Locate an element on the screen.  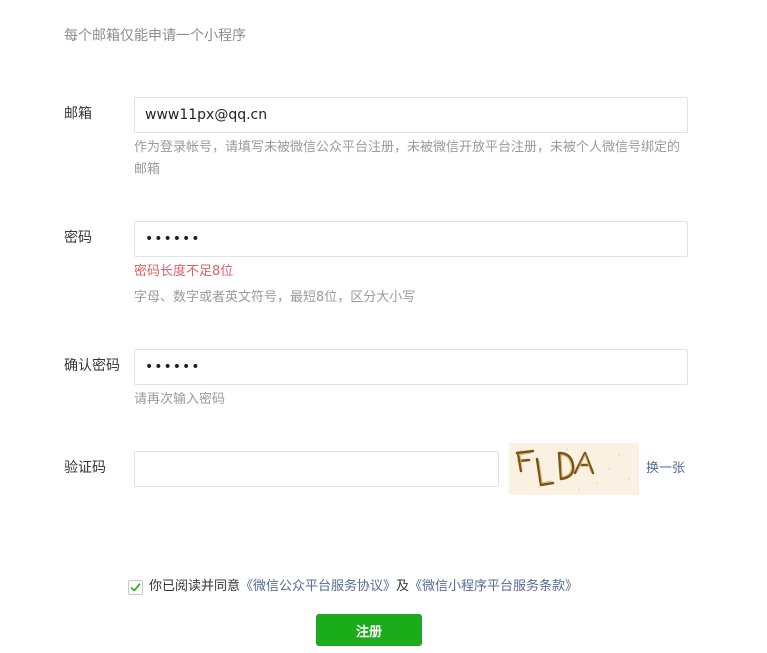
confirm-password-value: •••••• is located at coordinates (173, 367).